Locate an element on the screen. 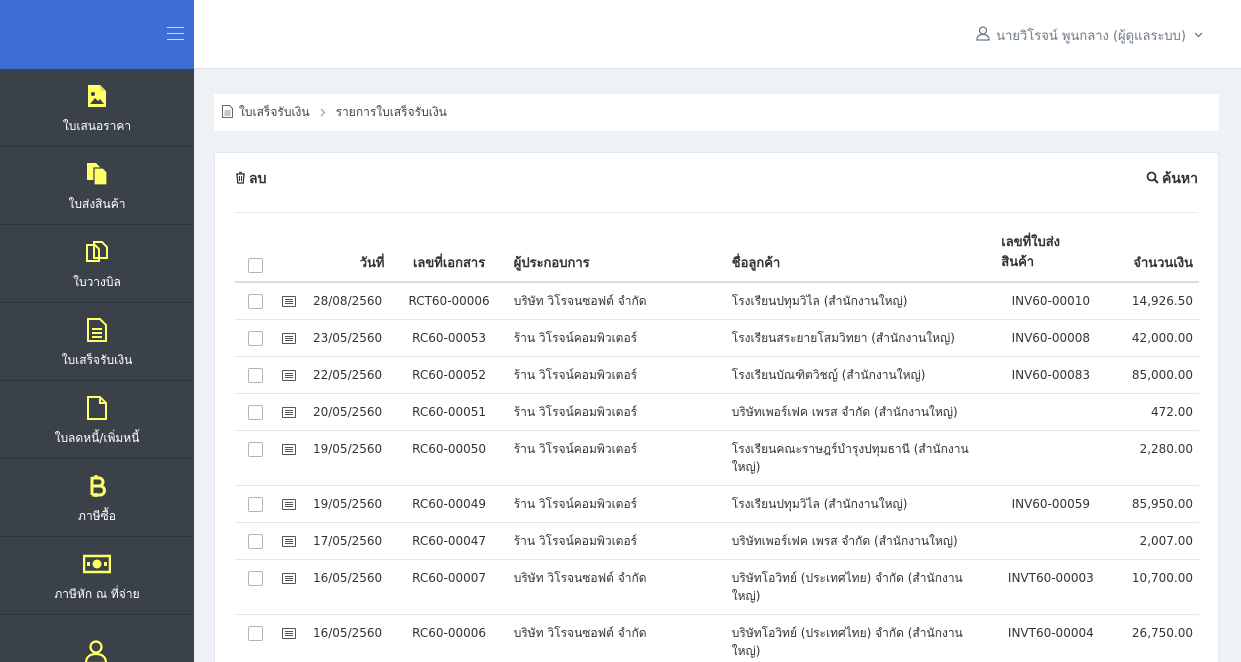 The width and height of the screenshot is (1241, 662). header-customer: ชื่อลูกค้า is located at coordinates (860, 255).